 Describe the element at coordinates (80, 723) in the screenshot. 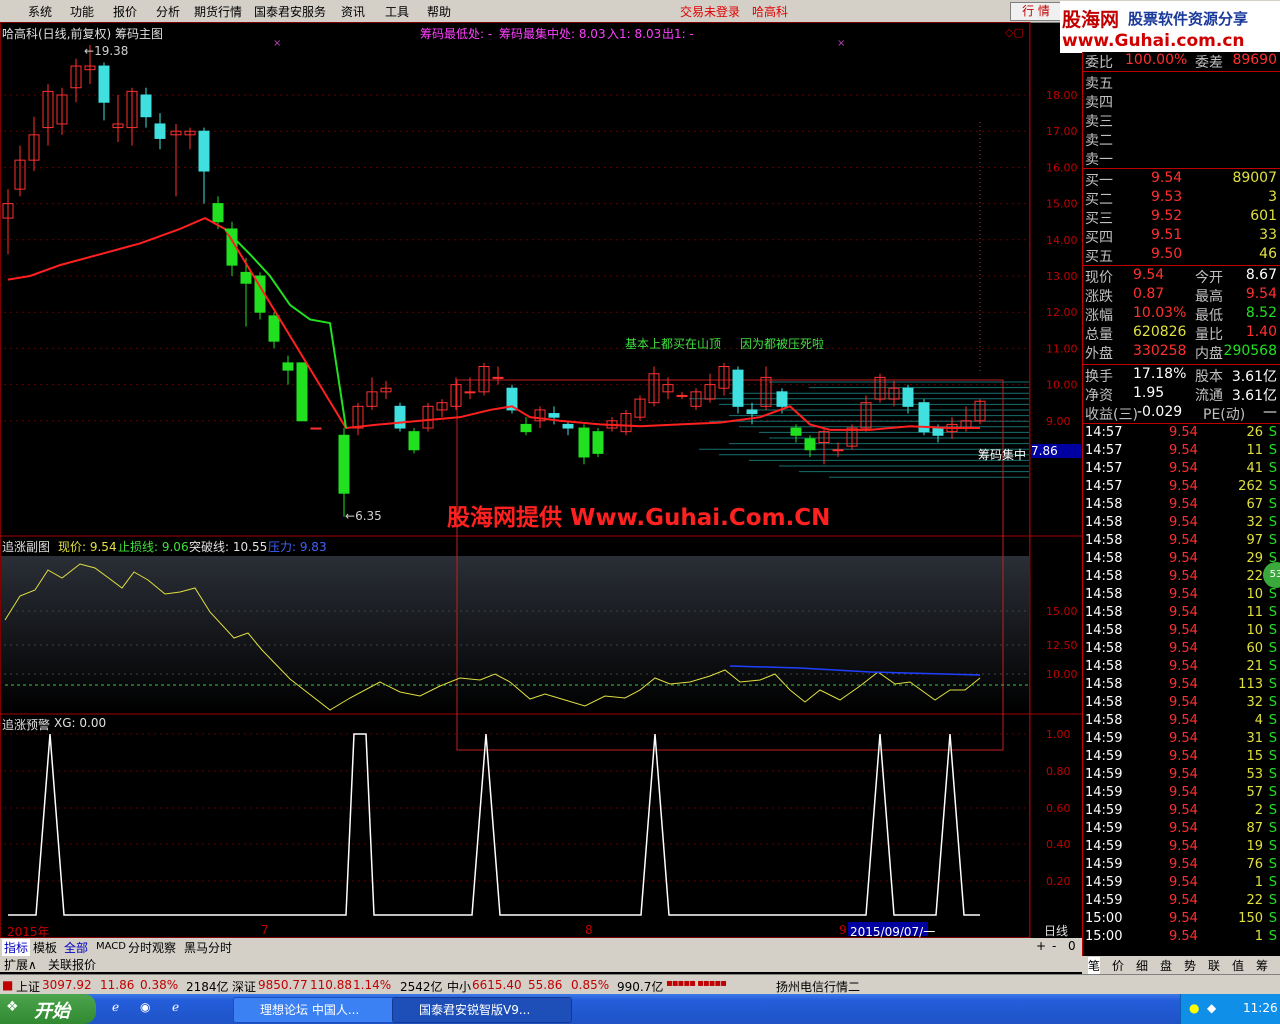

I see `sub2-xg: XG: 0.00` at that location.